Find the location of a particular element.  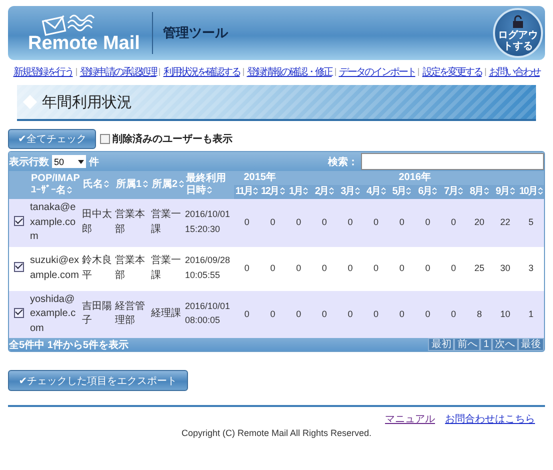

table-cell: 5 is located at coordinates (531, 222).